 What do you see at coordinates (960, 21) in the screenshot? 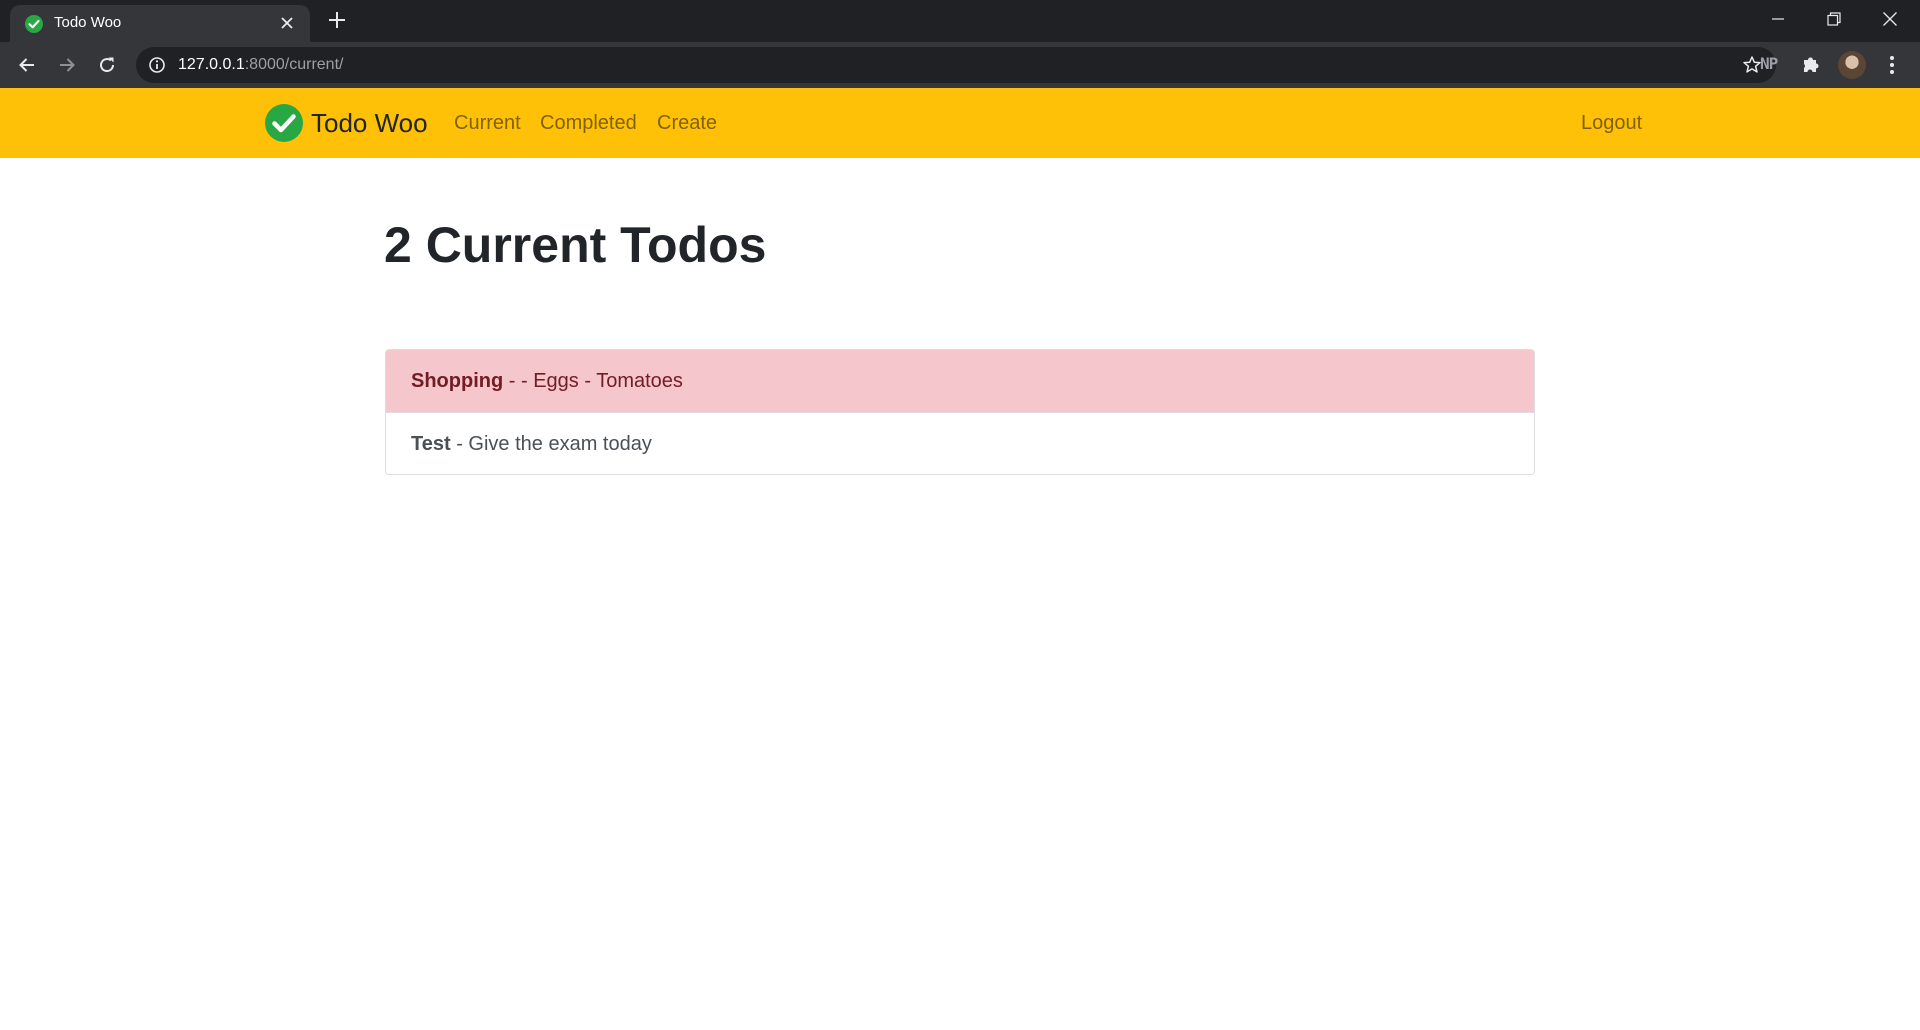
I see `browser-tabstrip: Todo Woo` at bounding box center [960, 21].